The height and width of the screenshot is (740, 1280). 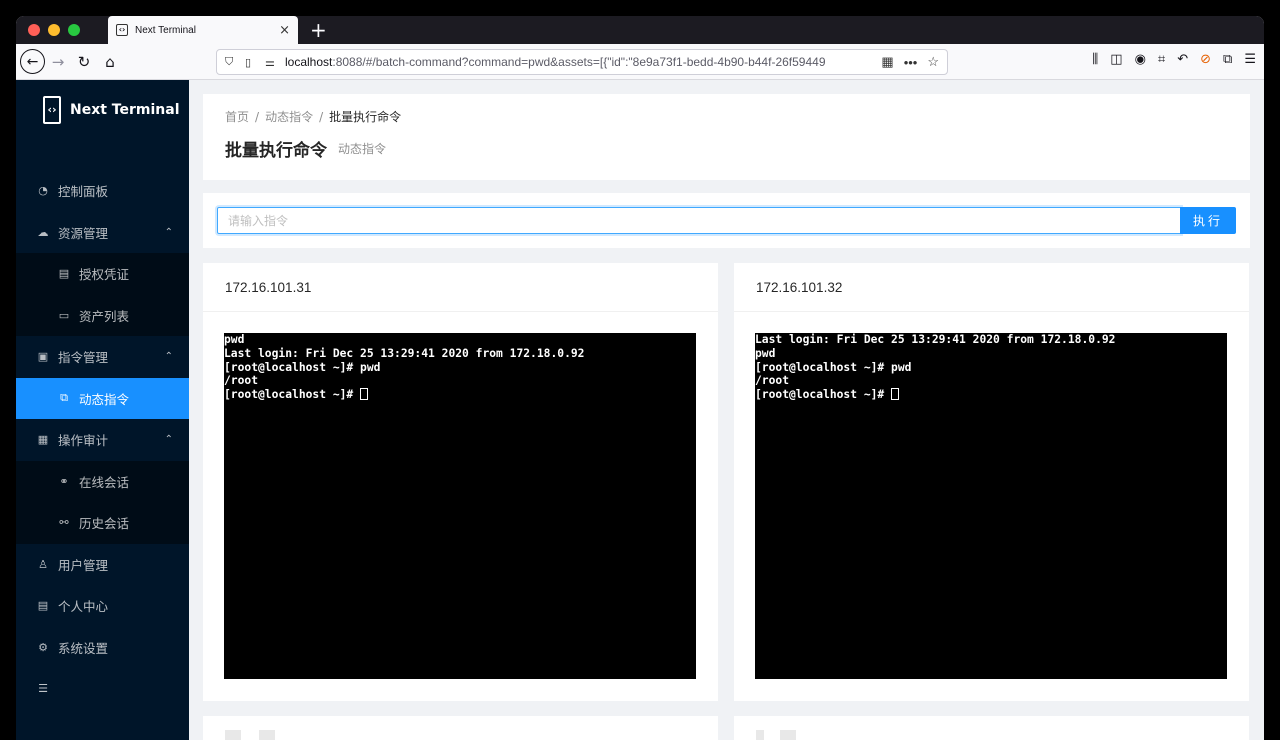 I want to click on sidebar-item-credentials: ▤ 授权凭证, so click(x=102, y=274).